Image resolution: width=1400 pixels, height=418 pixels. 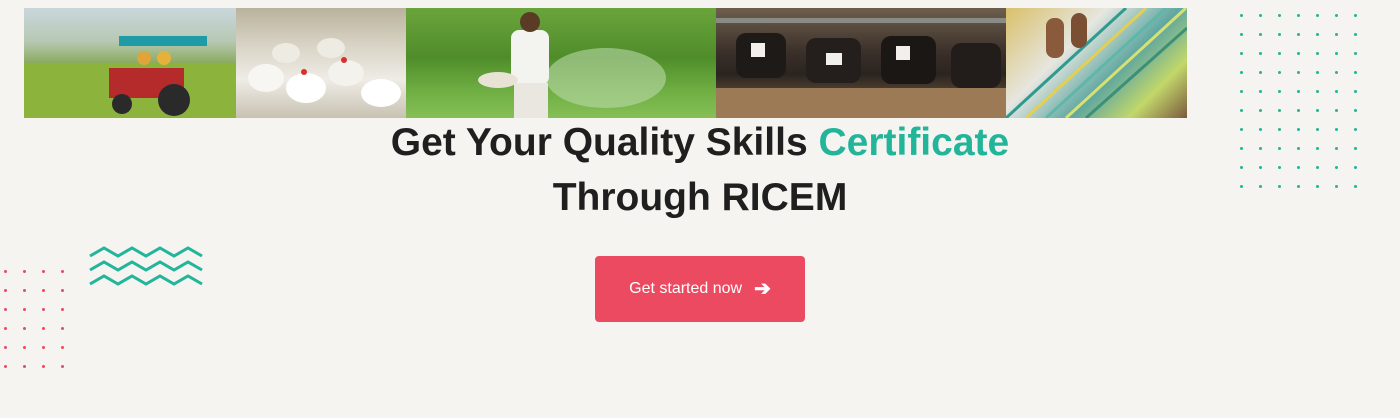 What do you see at coordinates (861, 63) in the screenshot?
I see `dairy-photo` at bounding box center [861, 63].